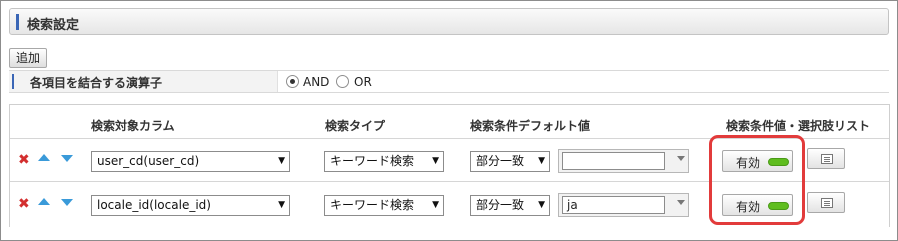 The image size is (898, 241). What do you see at coordinates (53, 25) in the screenshot?
I see `page-title: 検索設定` at bounding box center [53, 25].